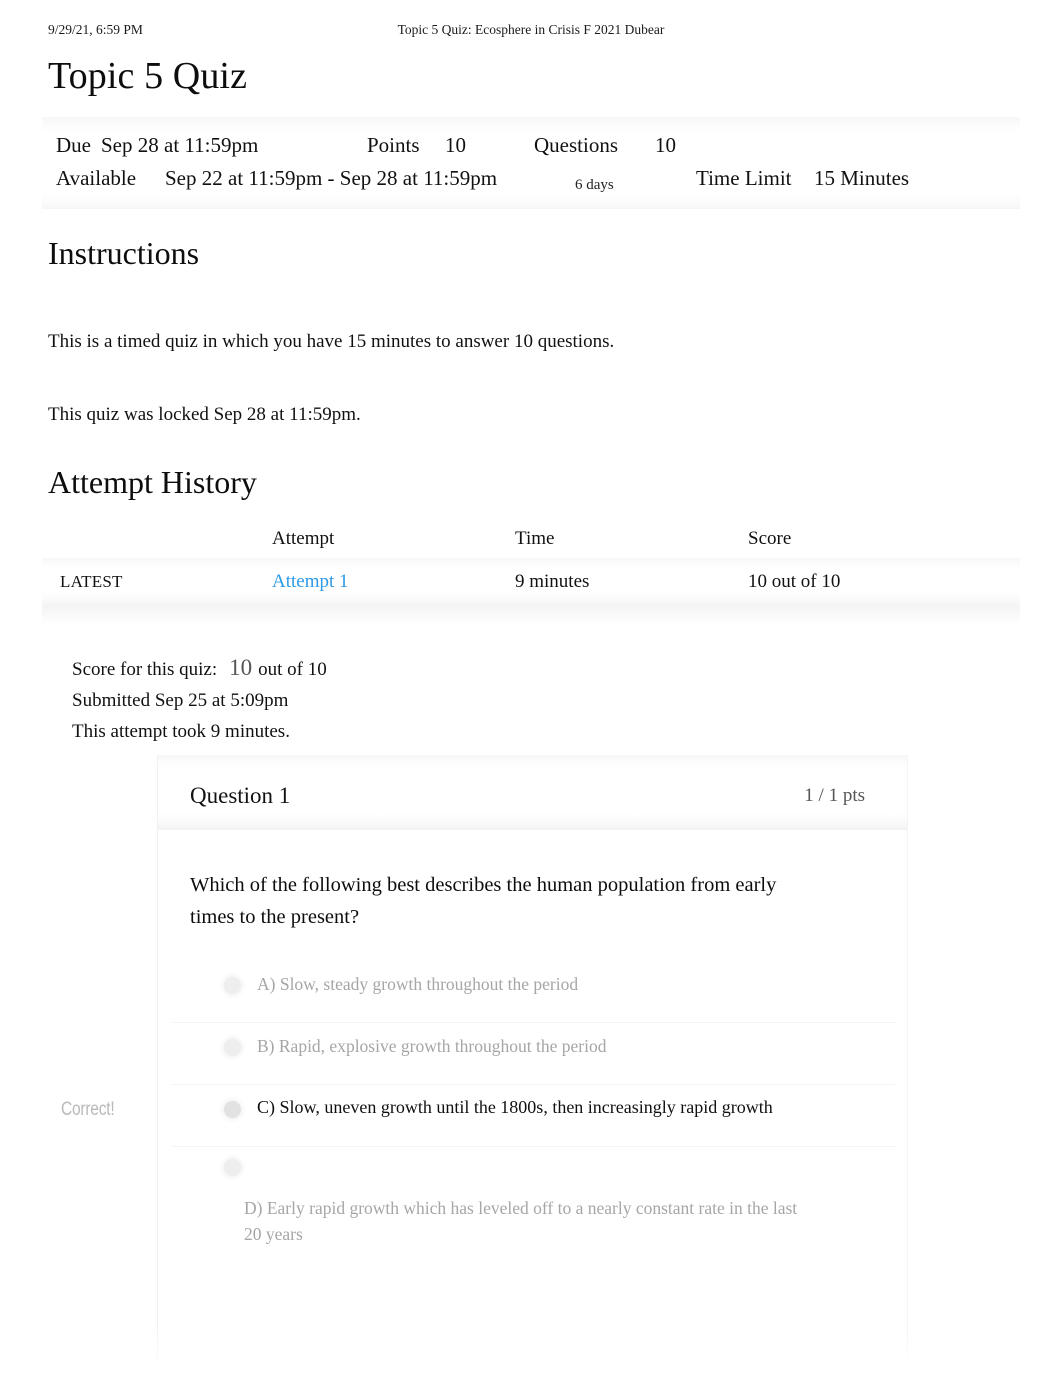  What do you see at coordinates (535, 538) in the screenshot?
I see `column-header-time: Time` at bounding box center [535, 538].